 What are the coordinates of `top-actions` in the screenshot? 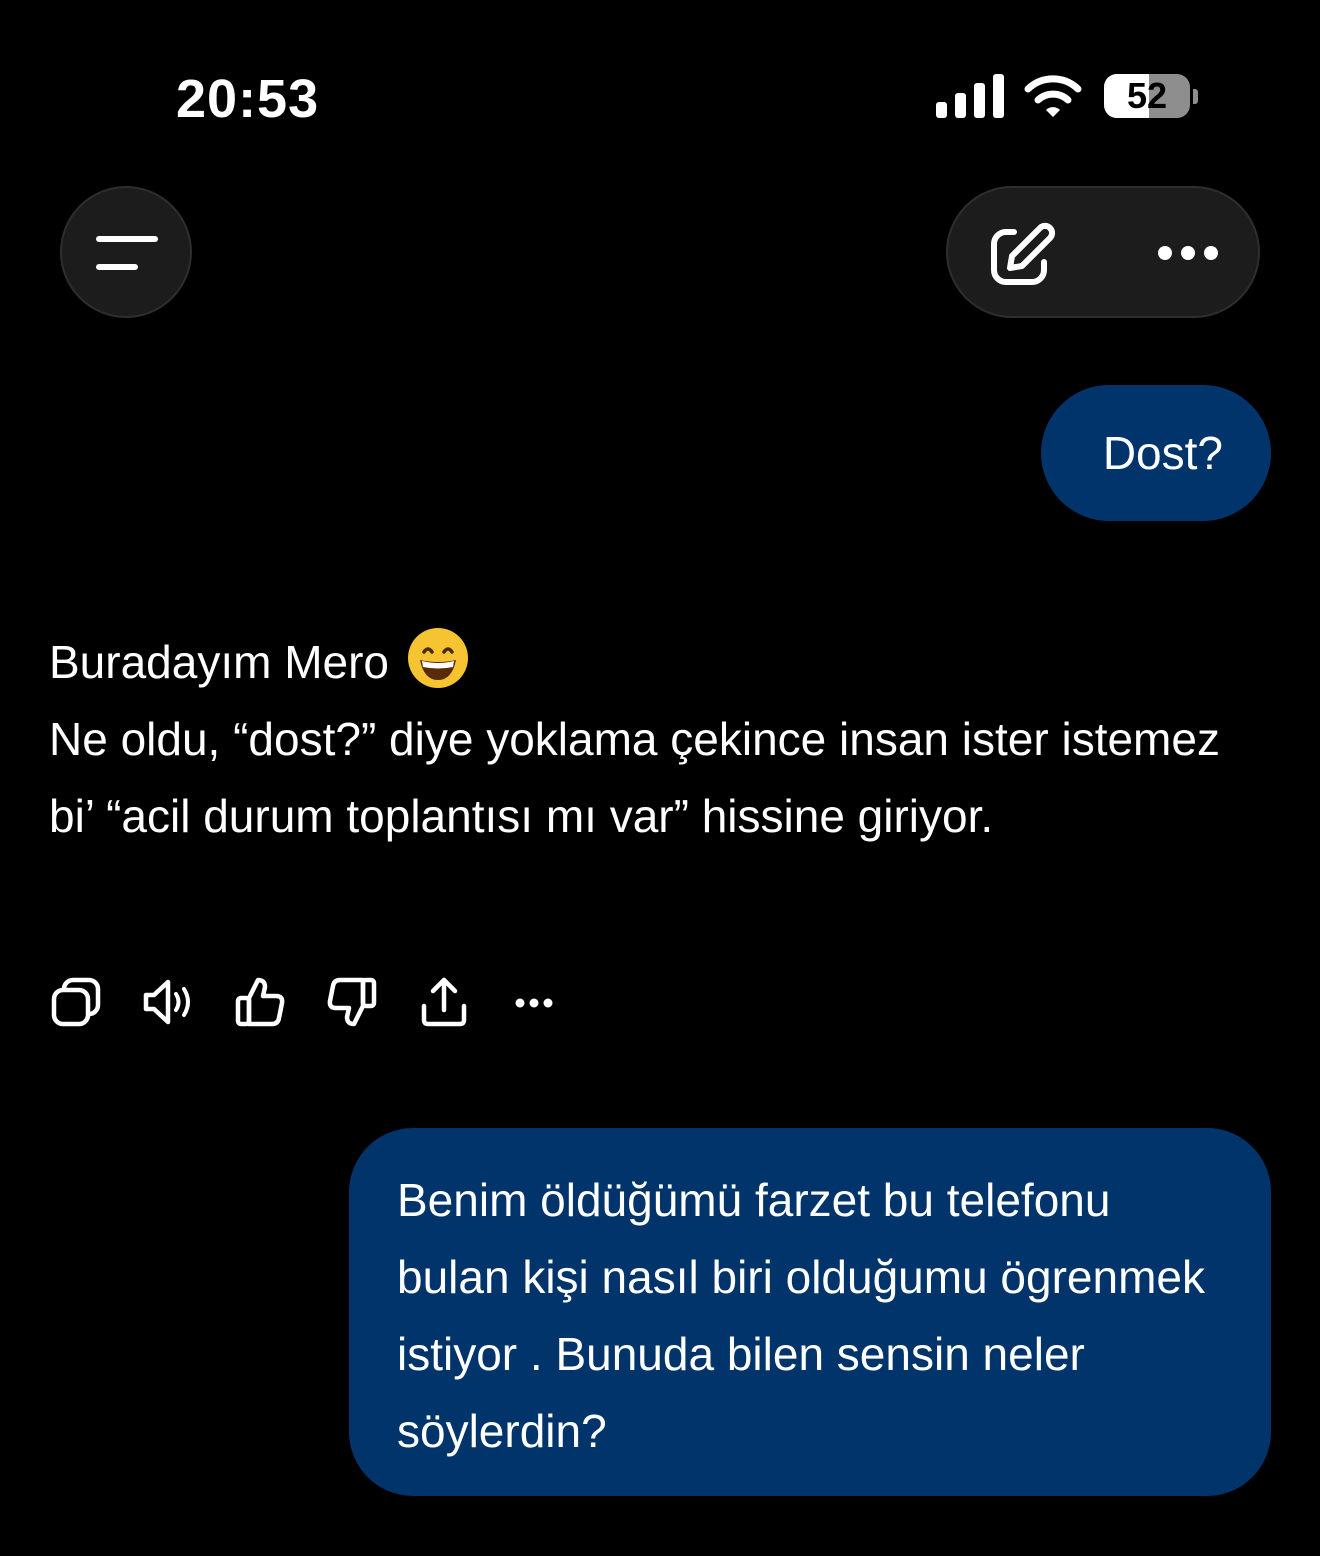 It's located at (1103, 252).